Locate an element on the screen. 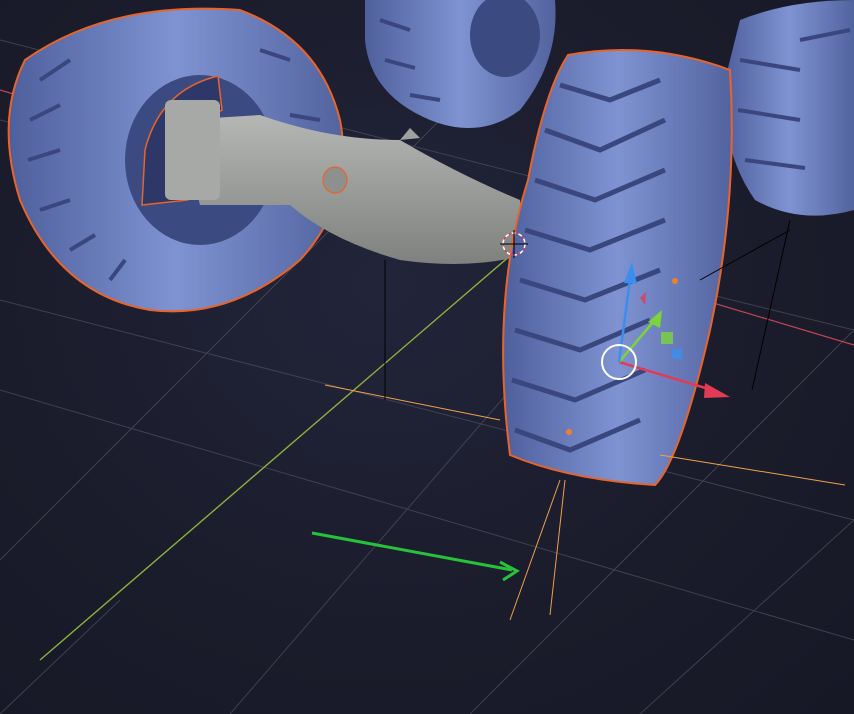 The width and height of the screenshot is (854, 714). tire-right-back is located at coordinates (789, 108).